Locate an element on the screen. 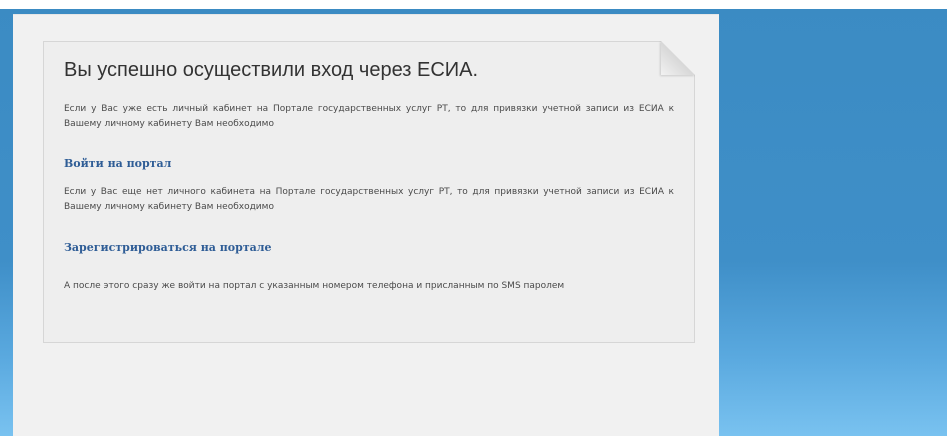 This screenshot has height=436, width=947. folded-corner is located at coordinates (678, 58).